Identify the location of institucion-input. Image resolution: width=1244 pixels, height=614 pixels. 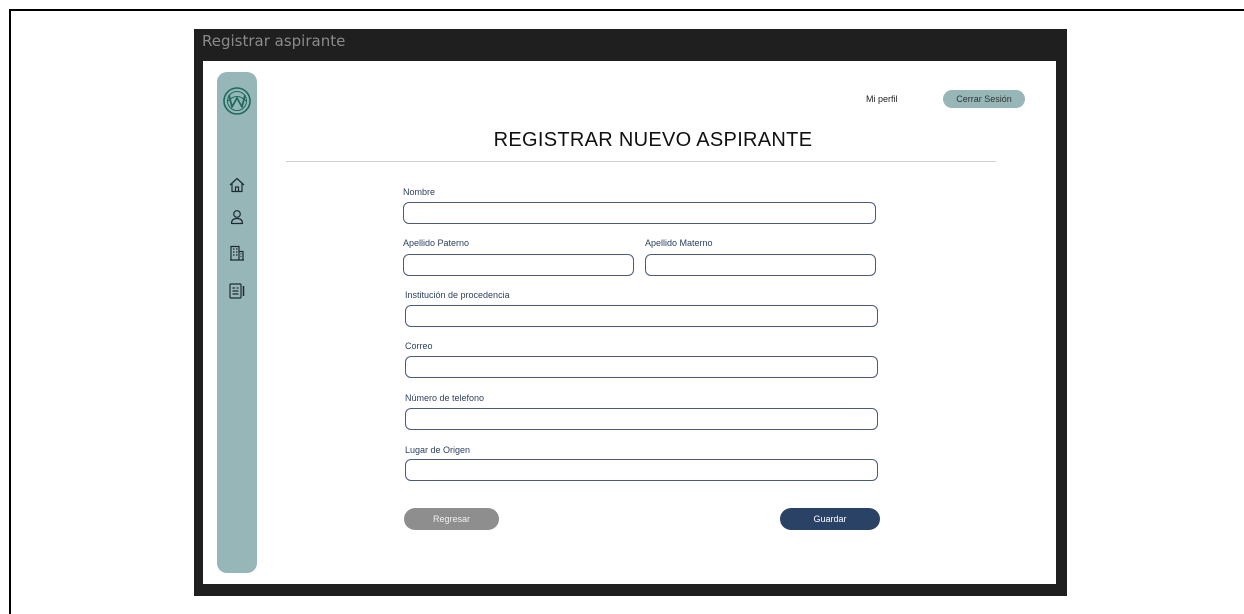
(641, 316).